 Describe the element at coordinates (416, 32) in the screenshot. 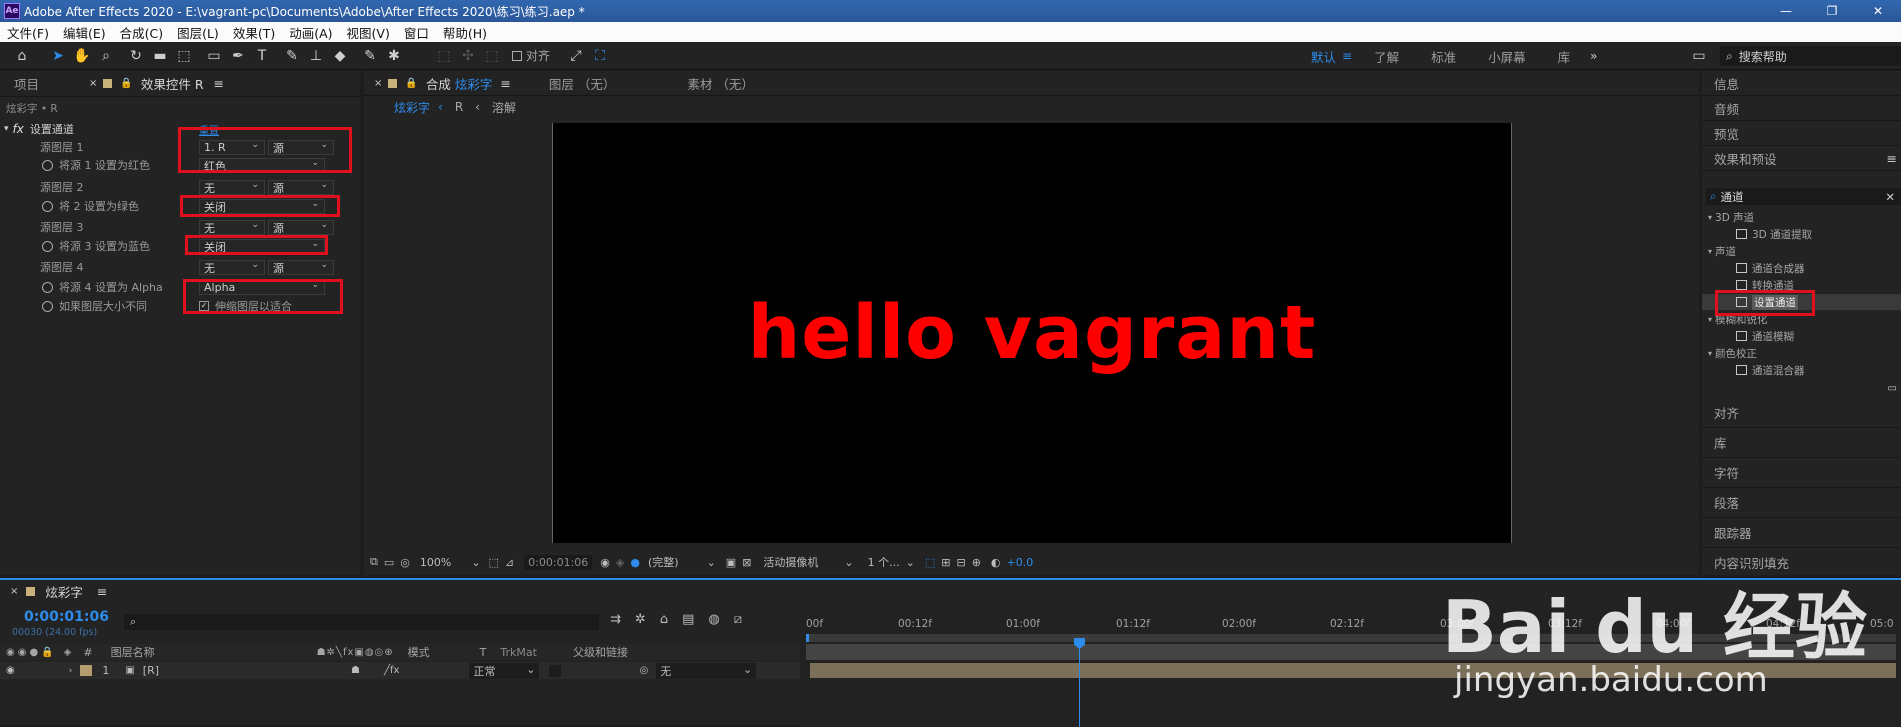

I see `menu-window: 窗口` at that location.